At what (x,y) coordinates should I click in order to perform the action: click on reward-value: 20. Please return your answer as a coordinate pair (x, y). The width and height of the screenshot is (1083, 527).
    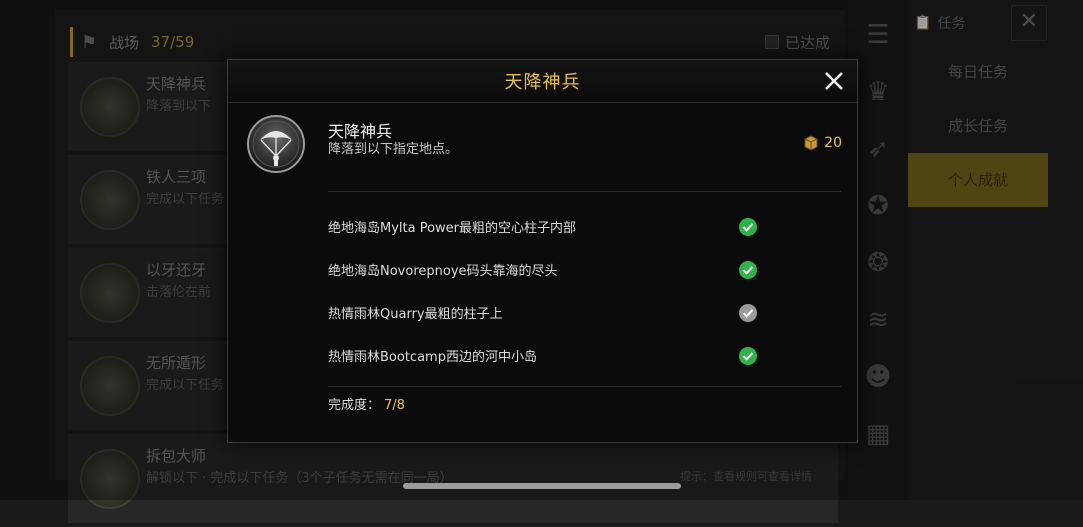
    Looking at the image, I should click on (833, 143).